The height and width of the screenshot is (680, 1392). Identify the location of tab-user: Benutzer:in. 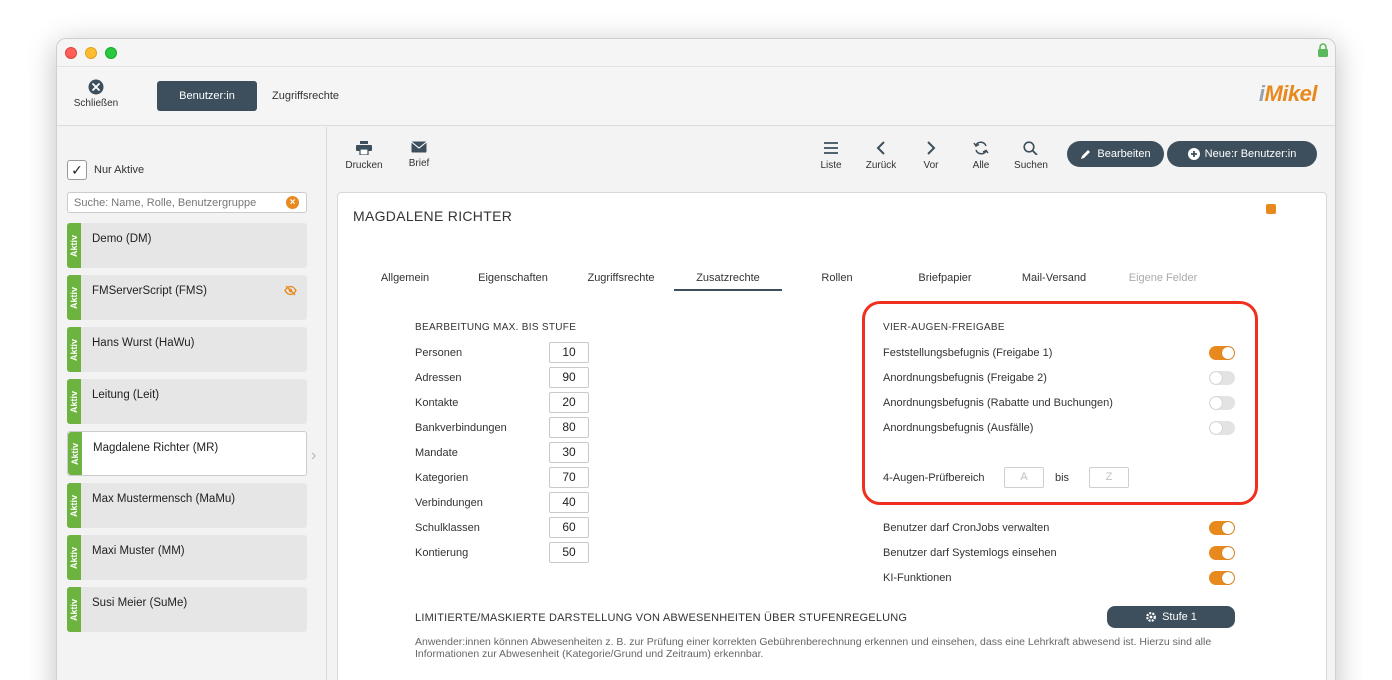
(207, 96).